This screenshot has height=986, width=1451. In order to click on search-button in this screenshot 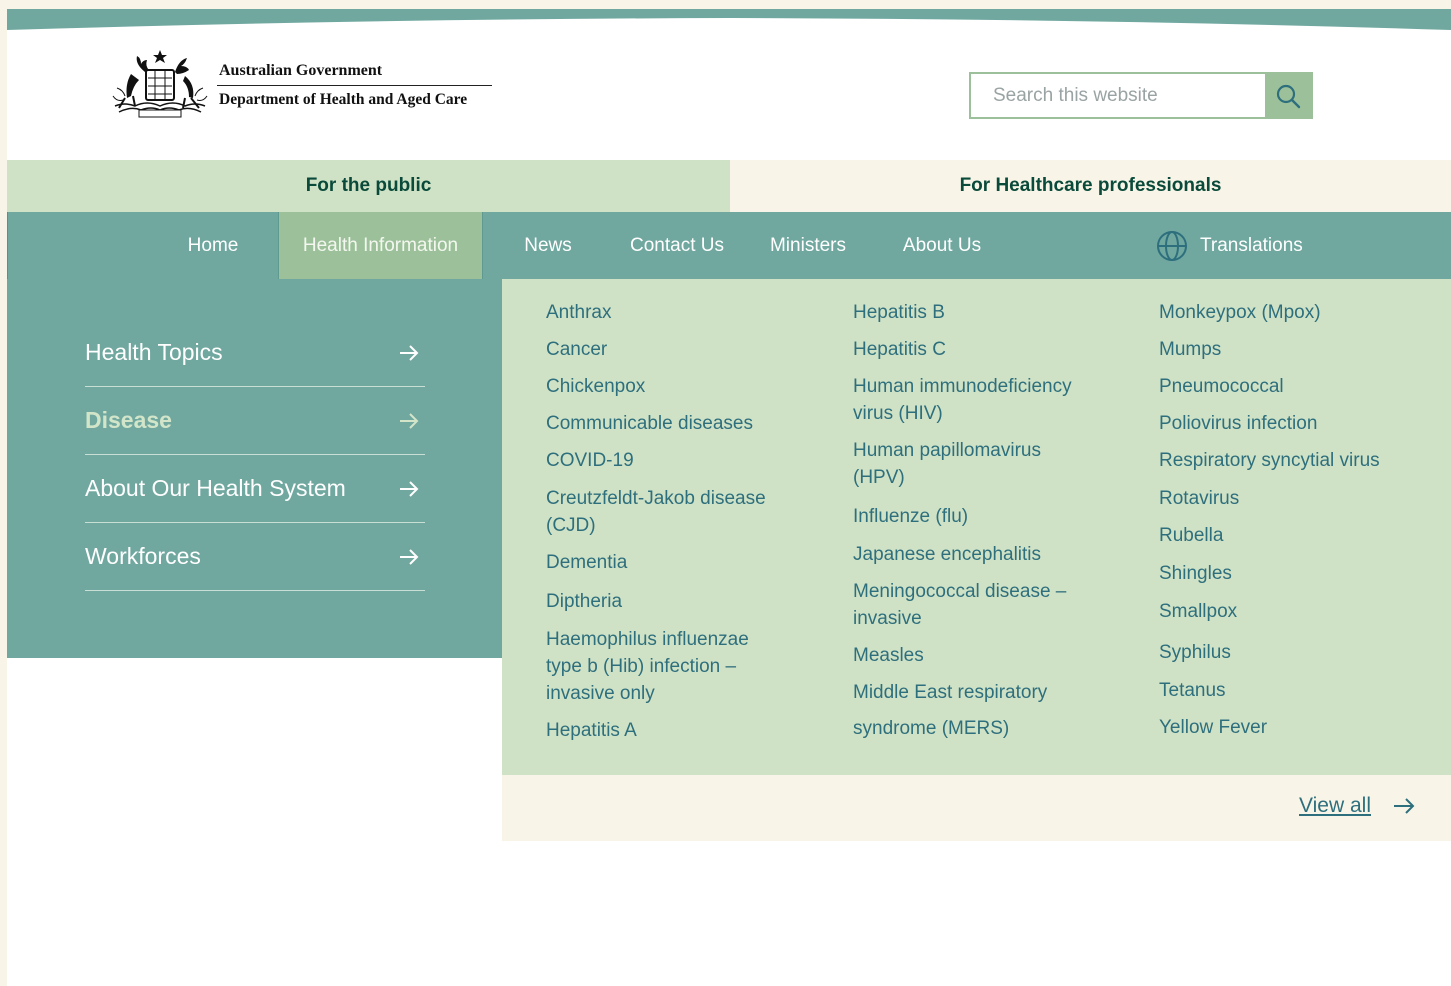, I will do `click(1288, 95)`.